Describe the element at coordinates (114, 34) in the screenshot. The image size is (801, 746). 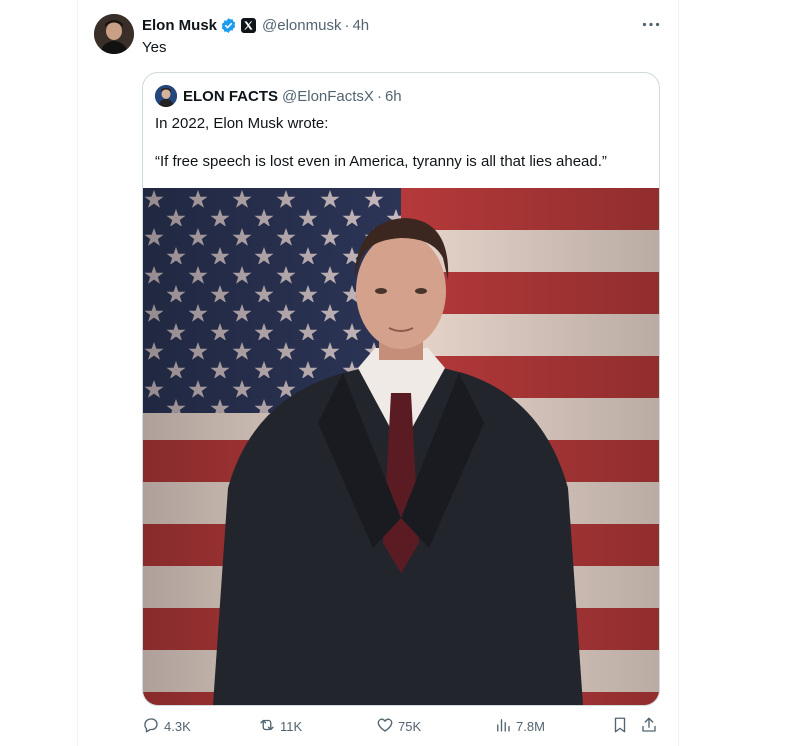
I see `author-avatar` at that location.